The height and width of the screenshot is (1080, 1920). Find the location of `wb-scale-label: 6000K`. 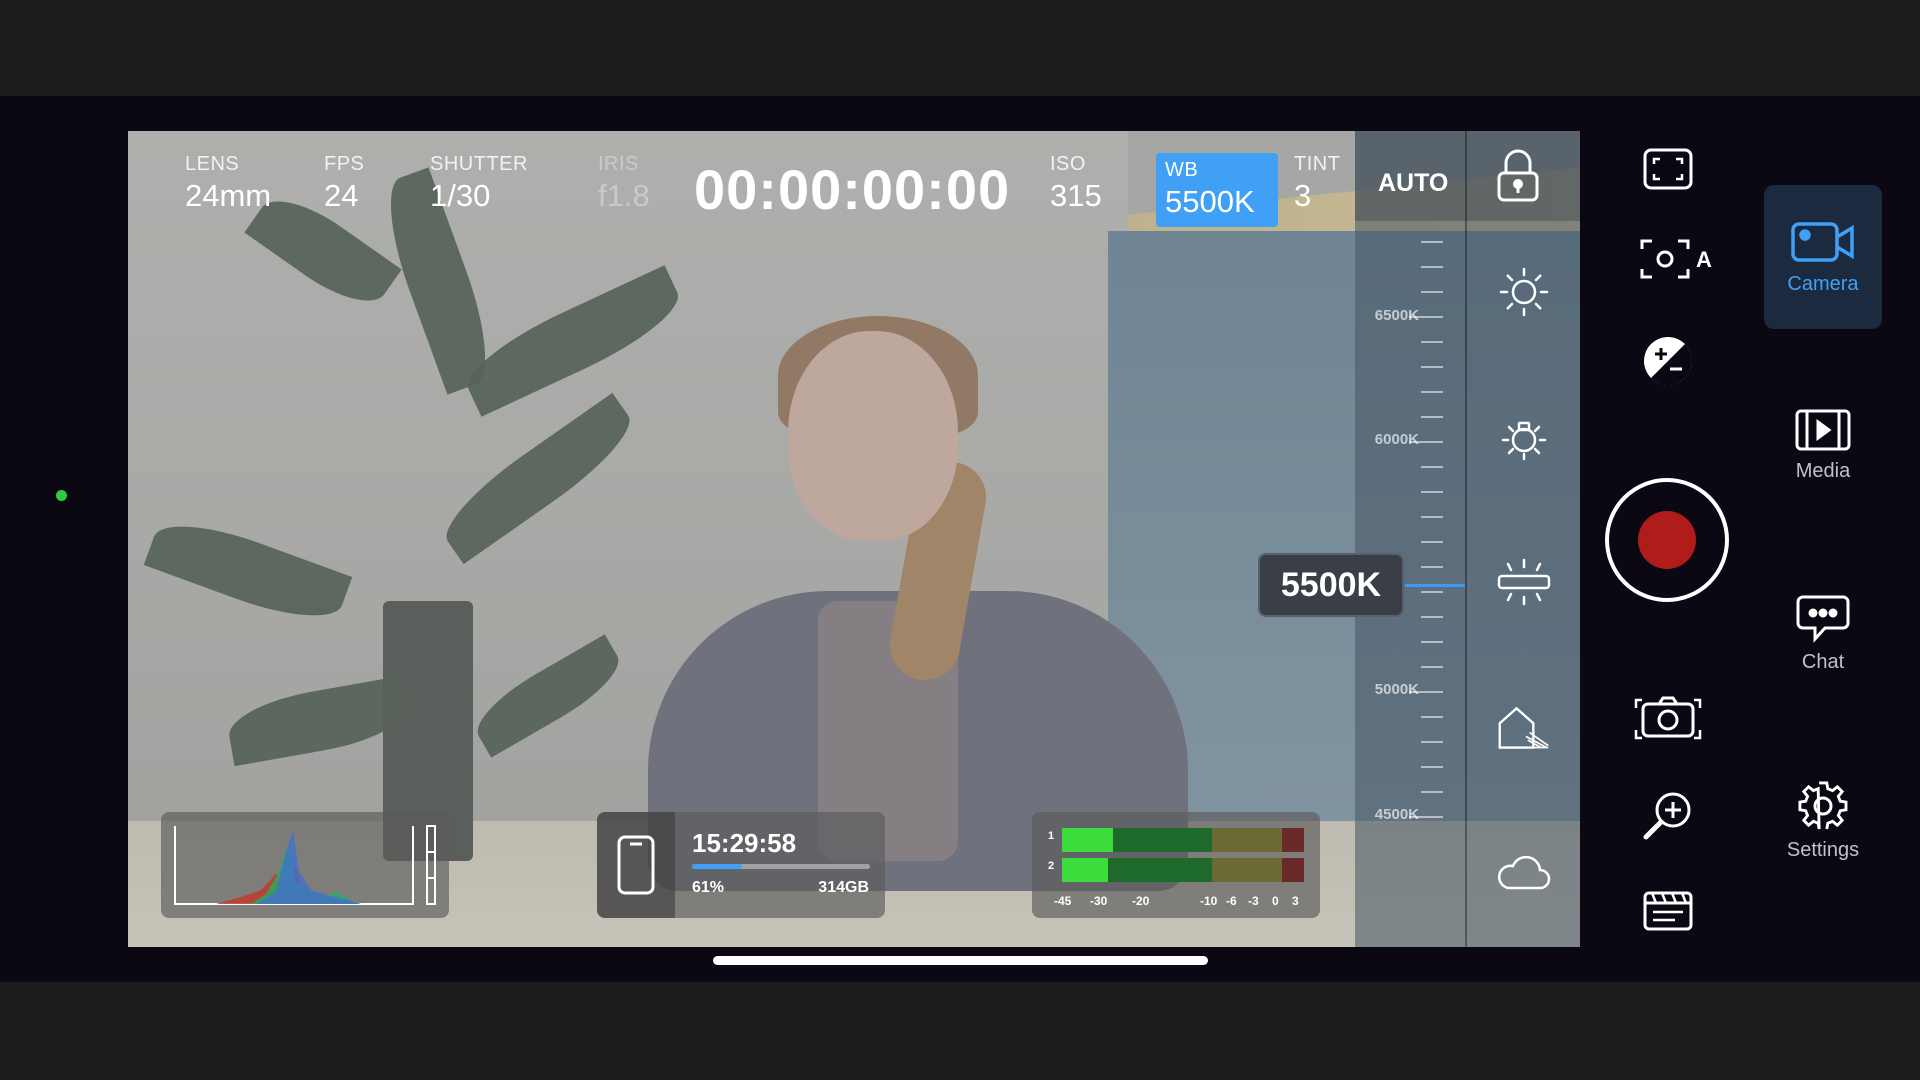

wb-scale-label: 6000K is located at coordinates (1396, 439).